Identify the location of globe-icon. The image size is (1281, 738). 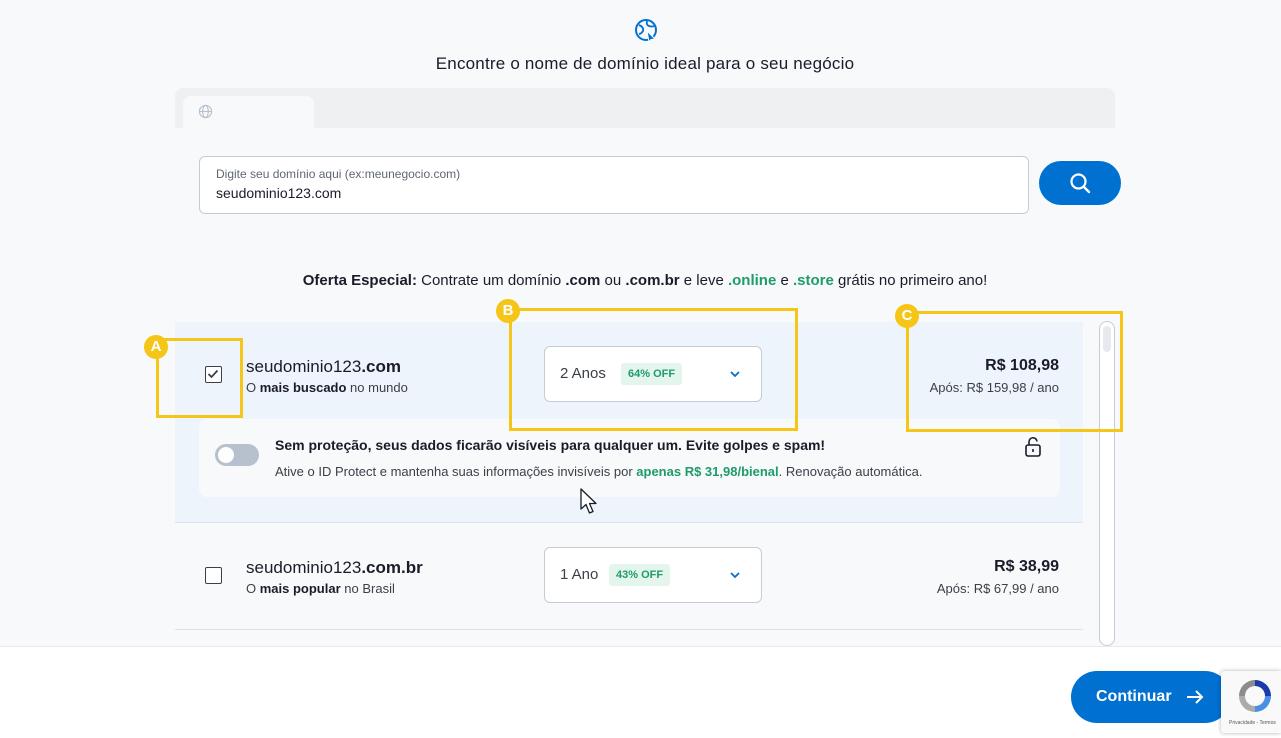
(205, 111).